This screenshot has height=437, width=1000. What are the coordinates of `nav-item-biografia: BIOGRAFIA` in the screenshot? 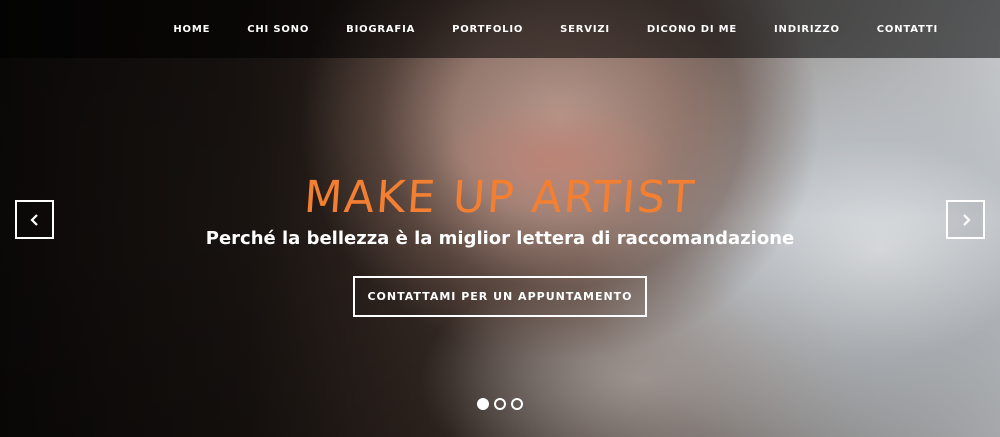 It's located at (380, 29).